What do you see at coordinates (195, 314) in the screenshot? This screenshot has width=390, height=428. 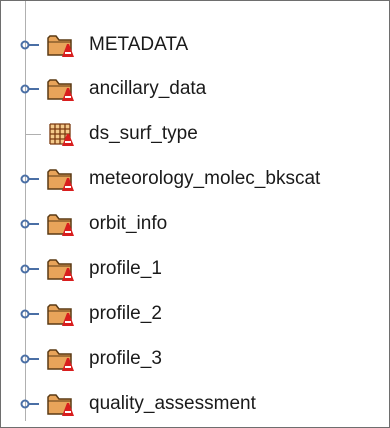 I see `tree-node: profile_2` at bounding box center [195, 314].